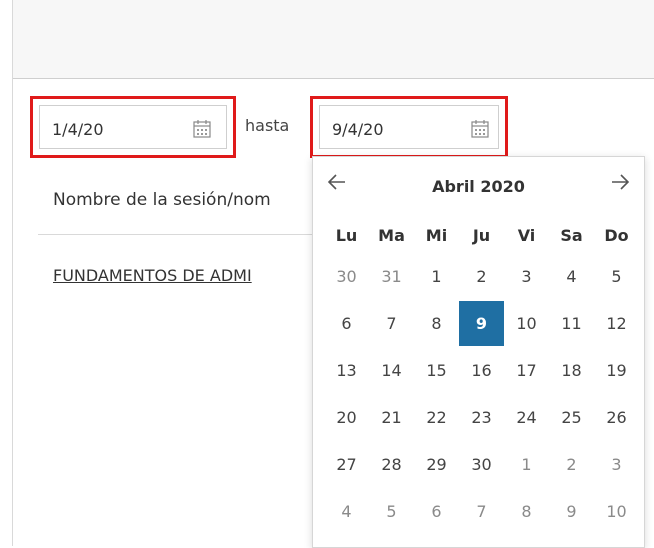  I want to click on weekday-label: Mi, so click(436, 235).